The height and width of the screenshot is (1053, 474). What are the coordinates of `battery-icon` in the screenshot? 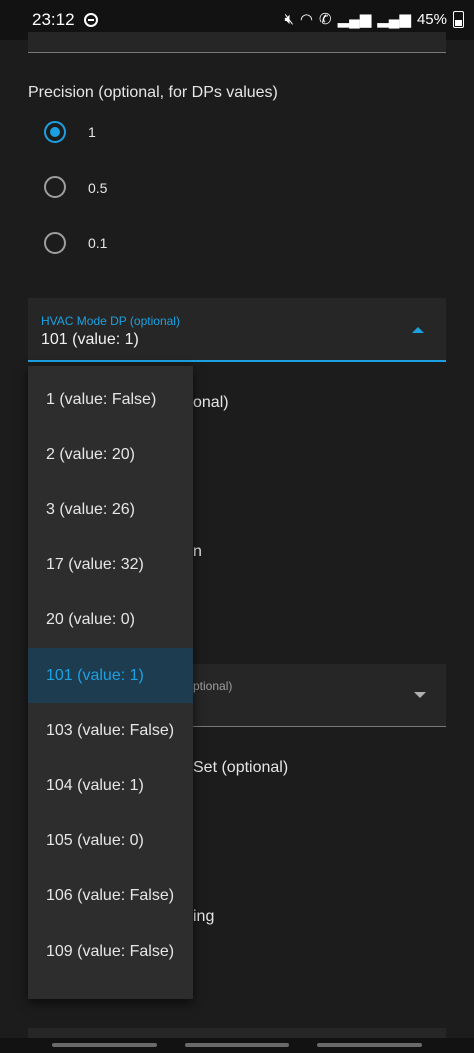 It's located at (458, 19).